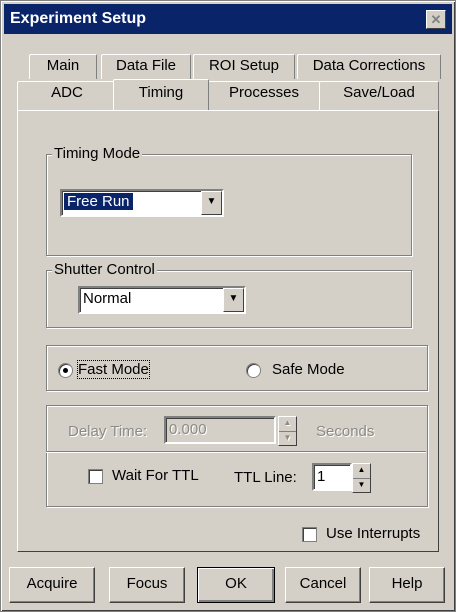 The width and height of the screenshot is (456, 612). Describe the element at coordinates (95, 476) in the screenshot. I see `wait-for-ttl-checkbox` at that location.